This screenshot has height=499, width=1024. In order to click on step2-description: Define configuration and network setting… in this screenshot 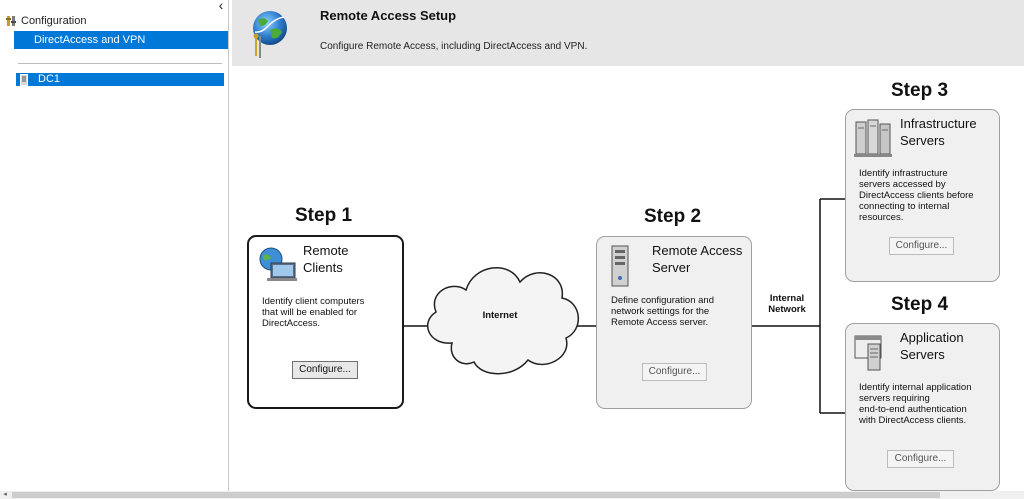, I will do `click(662, 311)`.